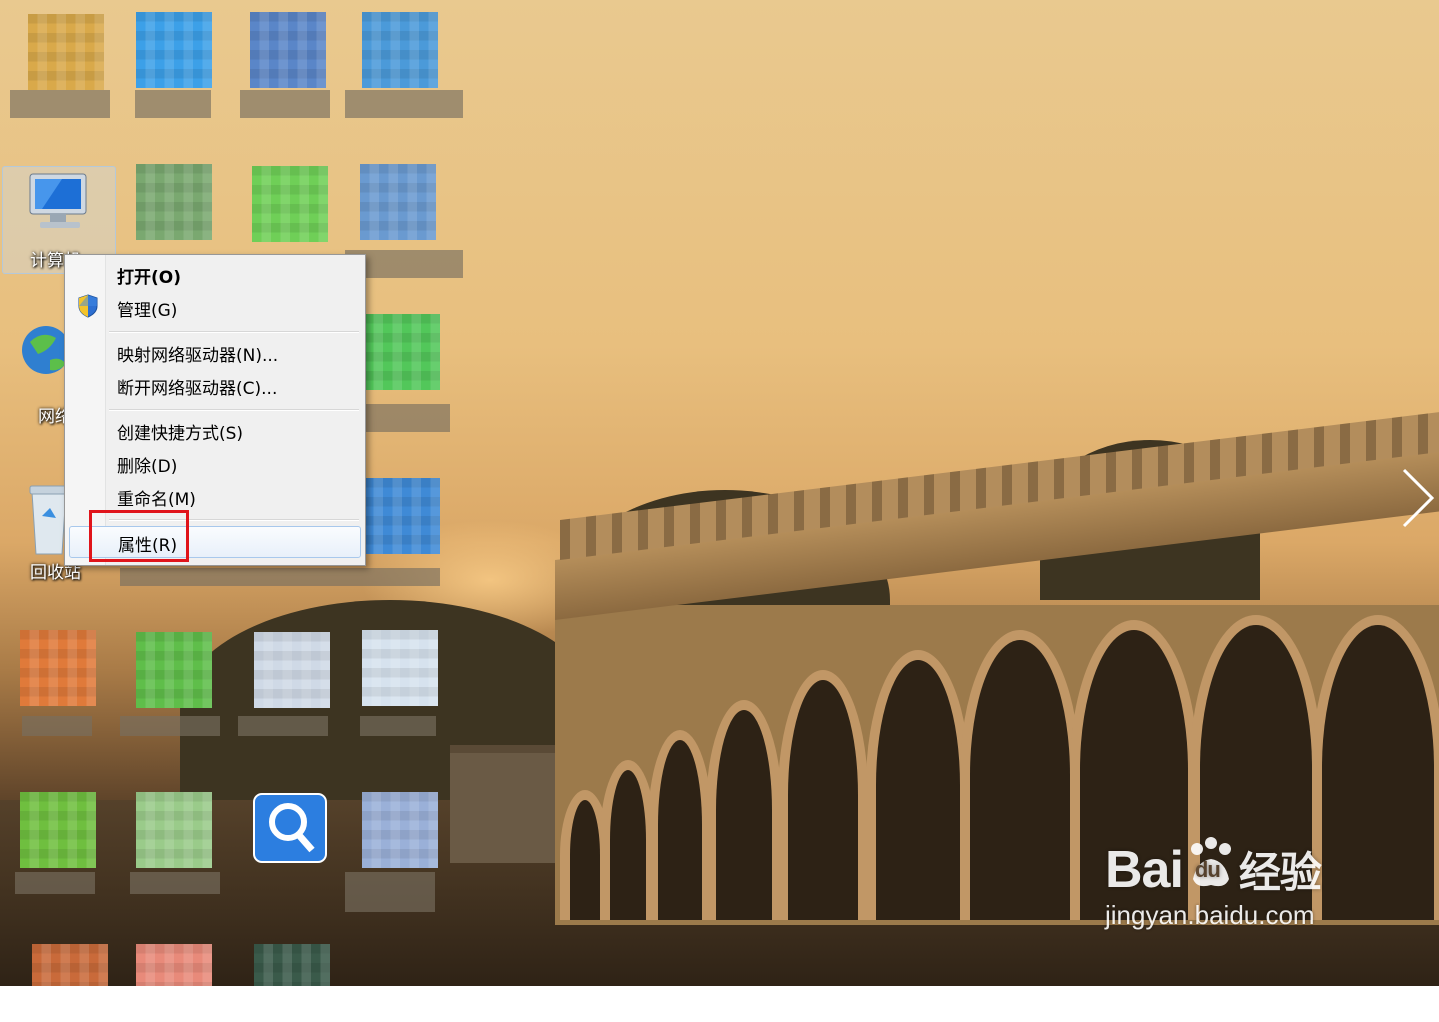  What do you see at coordinates (156, 500) in the screenshot?
I see `menu-item-label: 重命名(M)` at bounding box center [156, 500].